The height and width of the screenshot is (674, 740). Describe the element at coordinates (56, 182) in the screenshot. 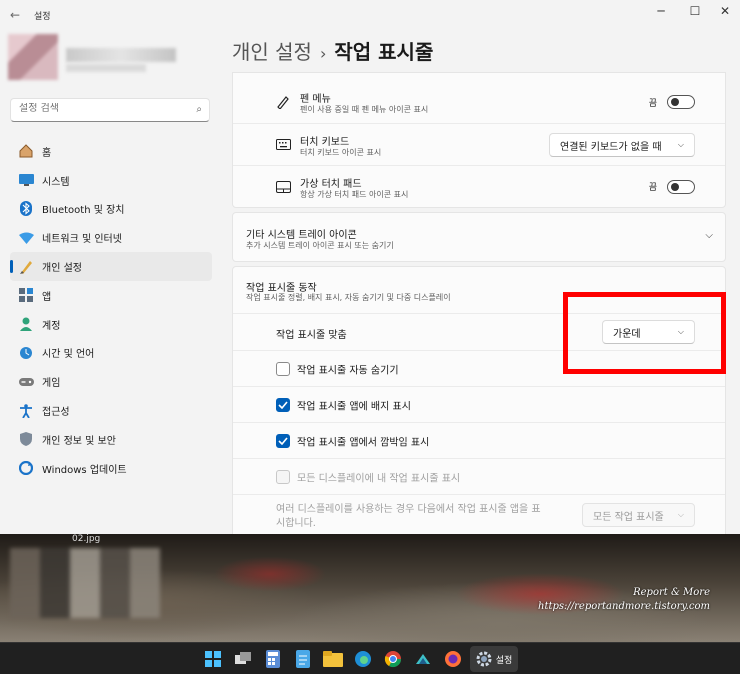

I see `sidebar-item-label: 시스템` at that location.